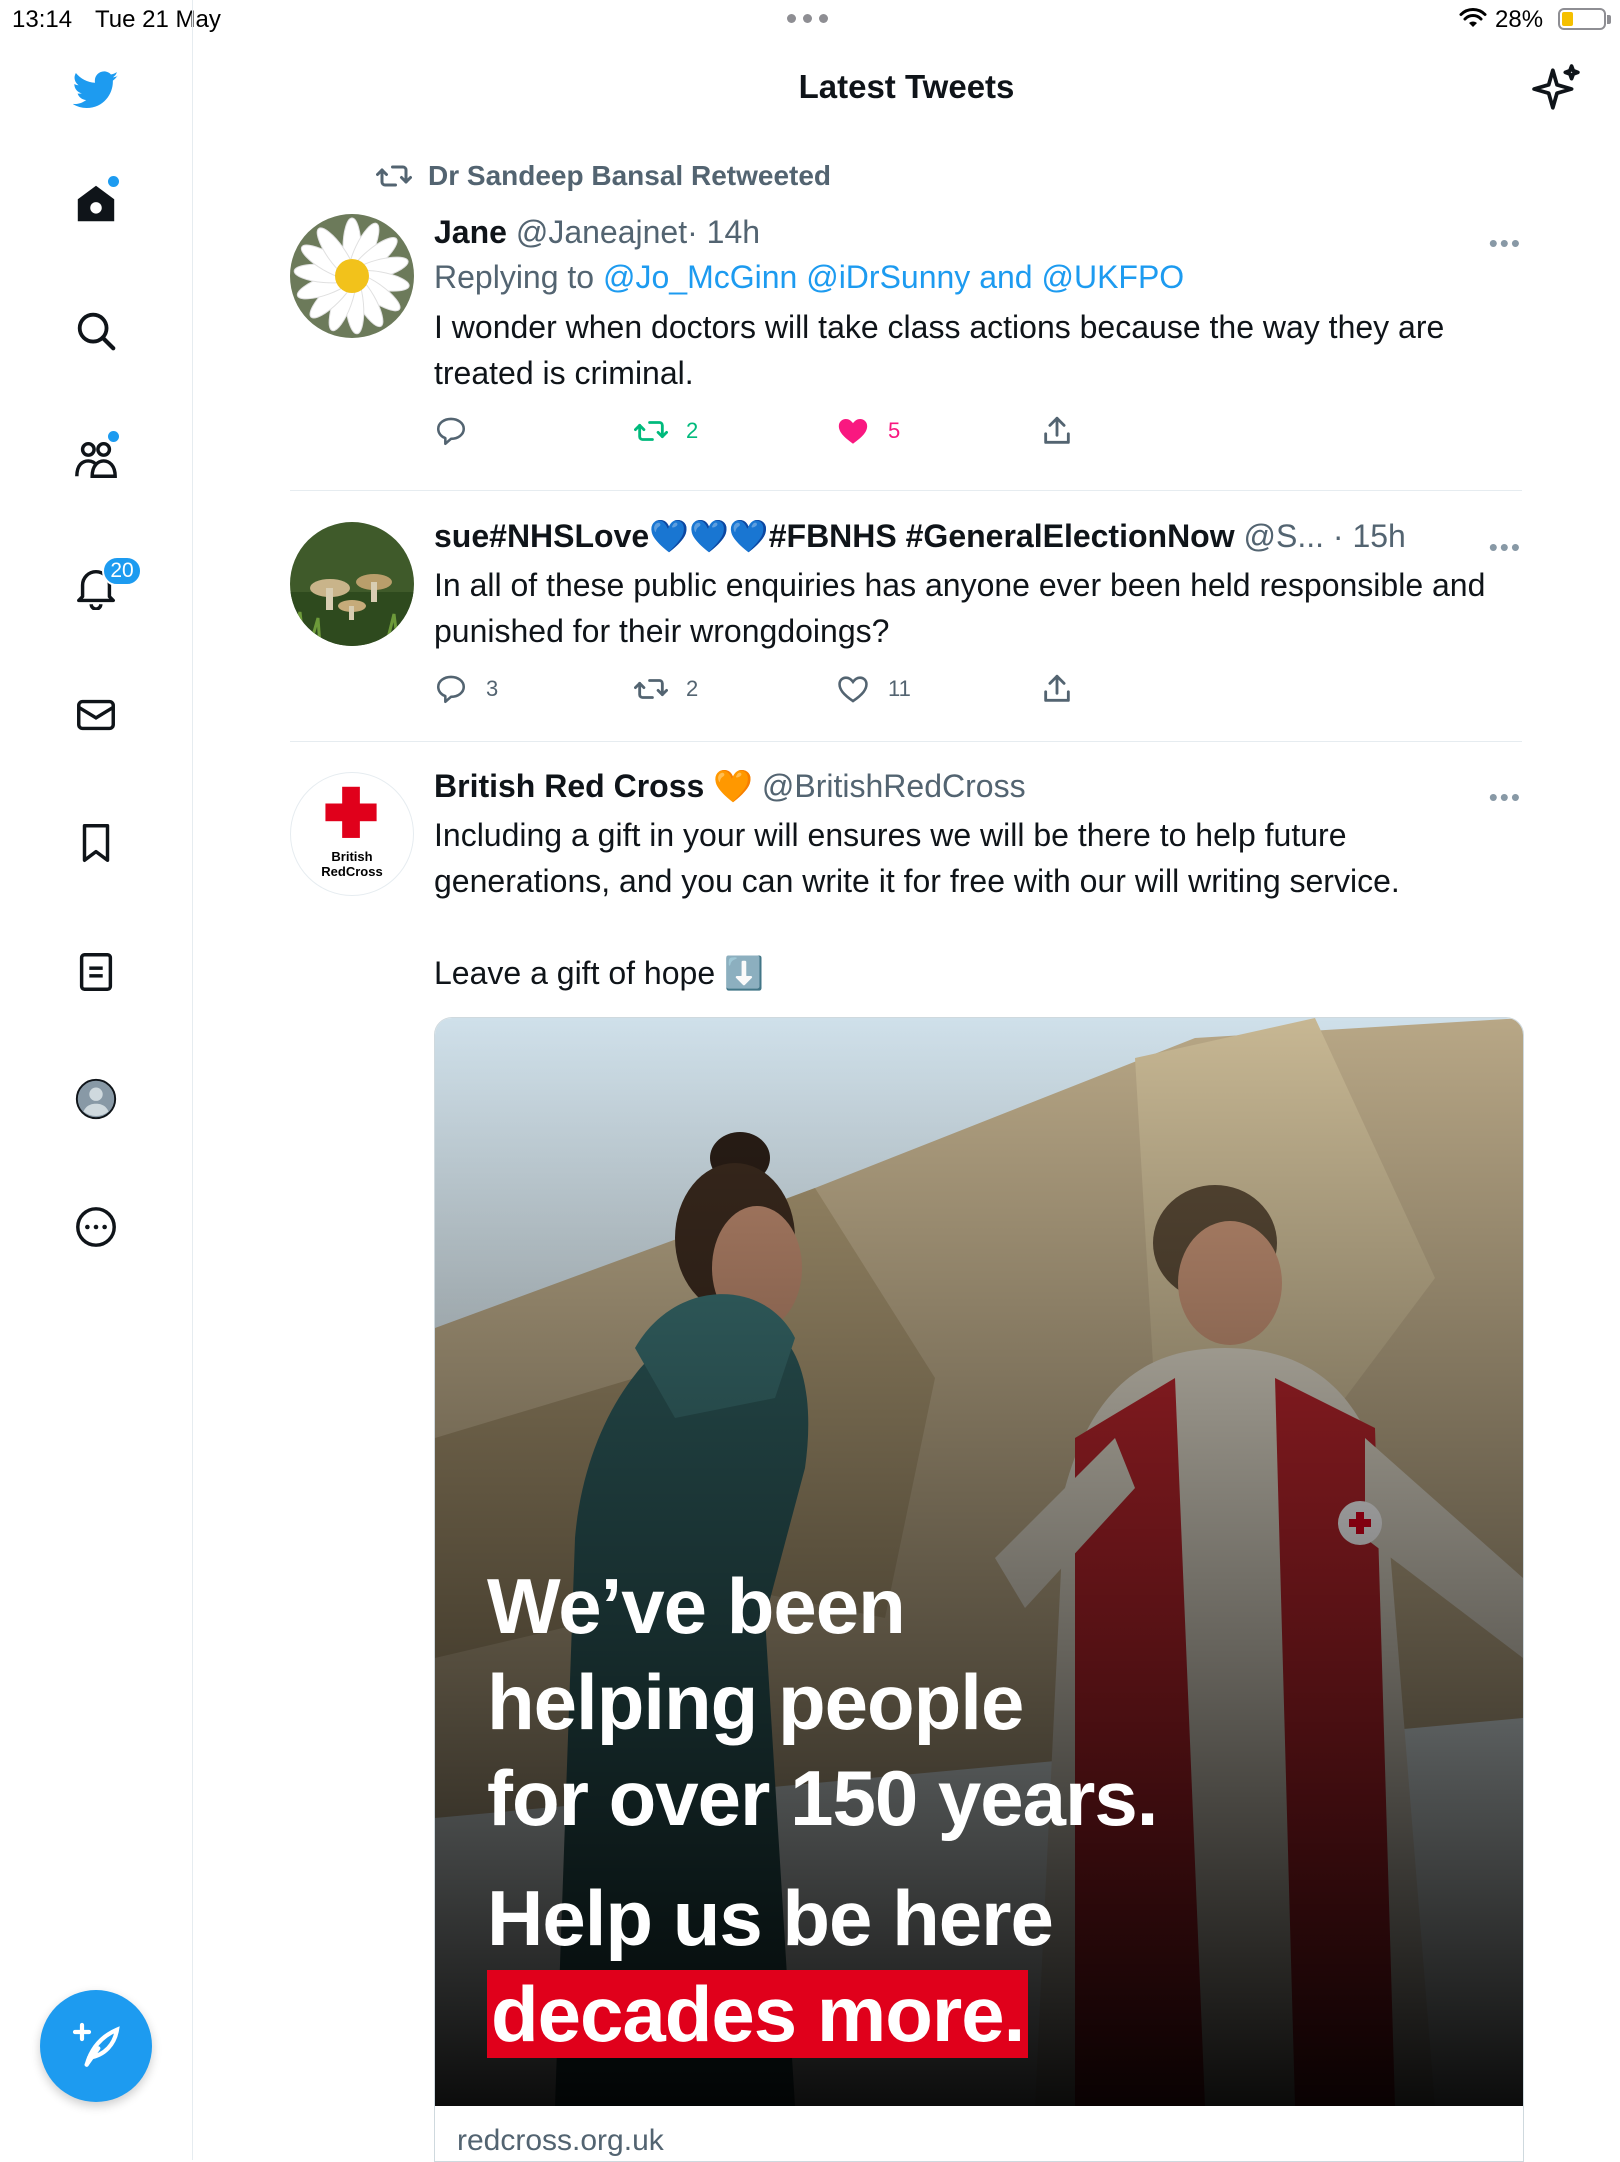  I want to click on like-button: 5, so click(868, 431).